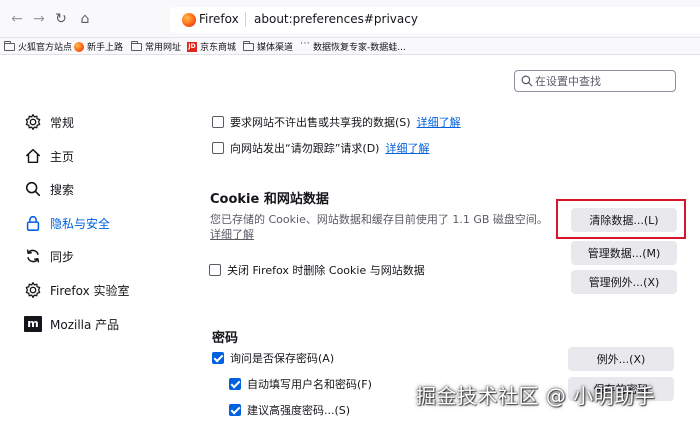 The image size is (700, 422). Describe the element at coordinates (379, 219) in the screenshot. I see `cookies-usage-description: 您已存储的 Cookie、网站数据和缓存目前使用了 1.1 GB 磁盘空间。` at that location.